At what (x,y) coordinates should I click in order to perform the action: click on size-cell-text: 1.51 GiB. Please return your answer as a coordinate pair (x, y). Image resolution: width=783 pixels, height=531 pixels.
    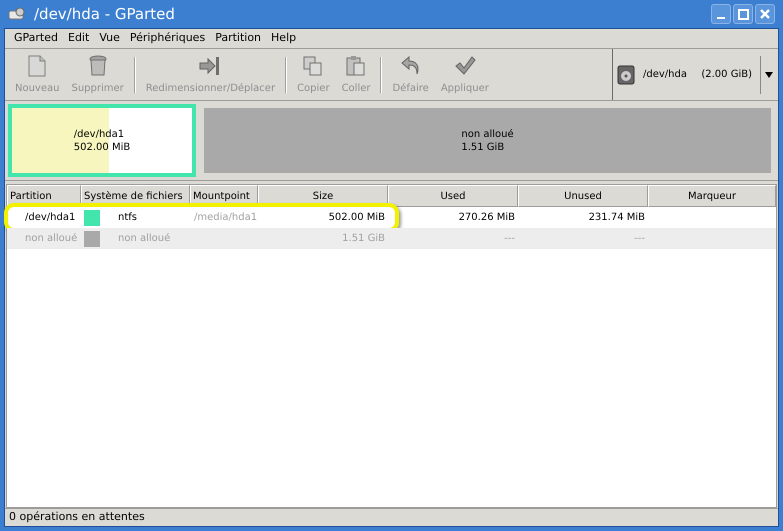
    Looking at the image, I should click on (363, 239).